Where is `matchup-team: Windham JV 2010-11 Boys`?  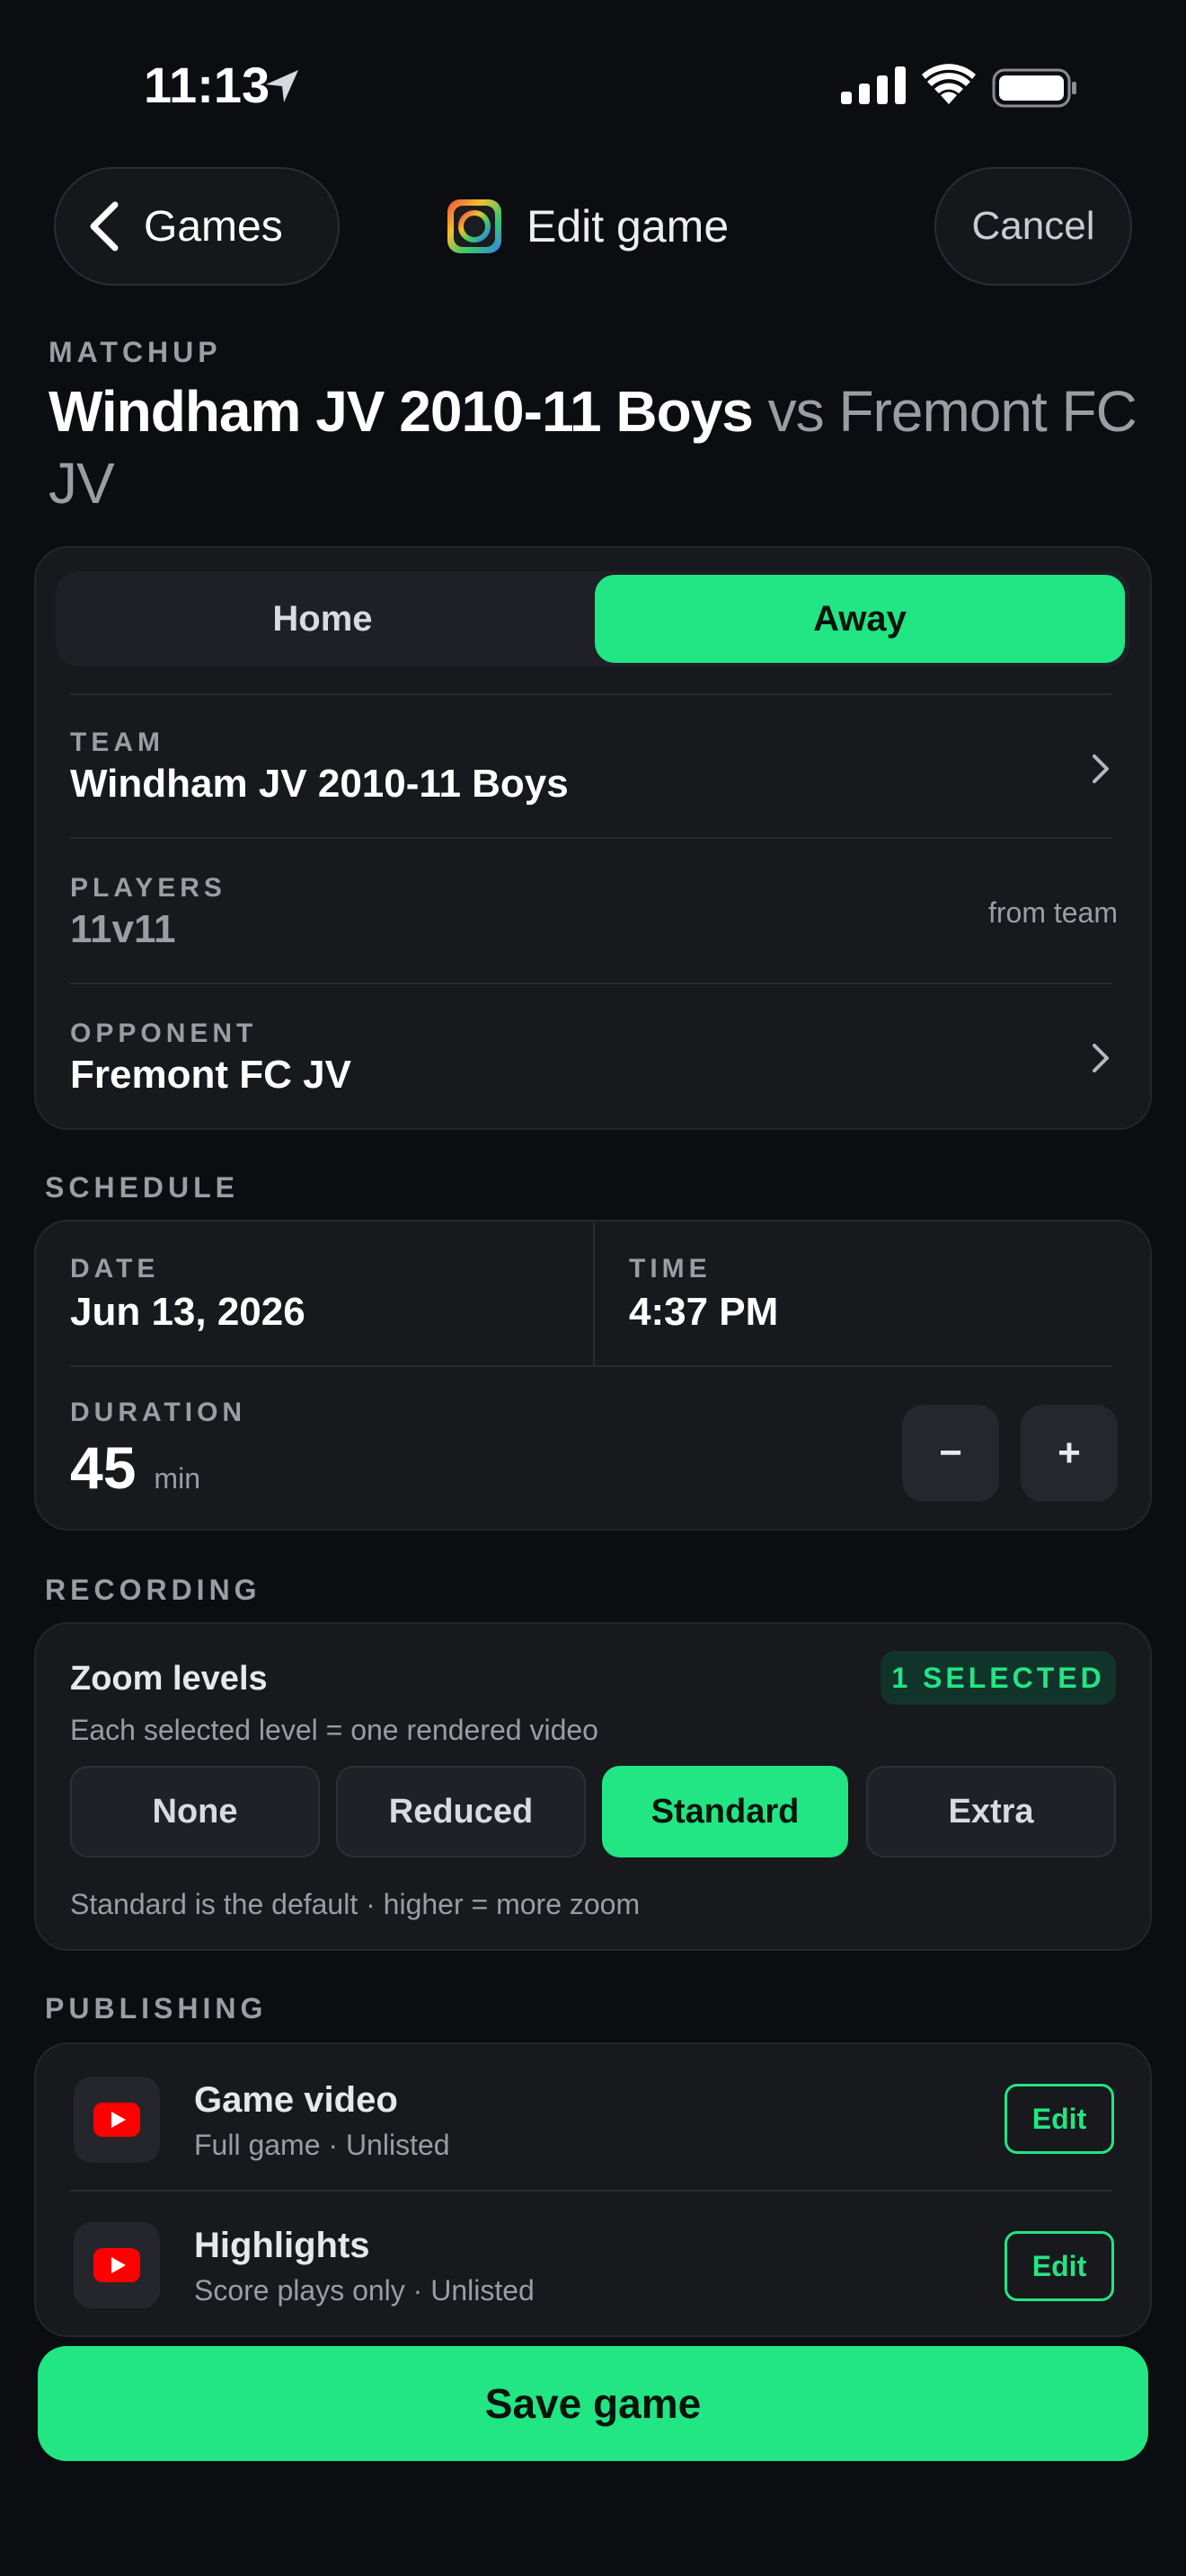 matchup-team: Windham JV 2010-11 Boys is located at coordinates (401, 411).